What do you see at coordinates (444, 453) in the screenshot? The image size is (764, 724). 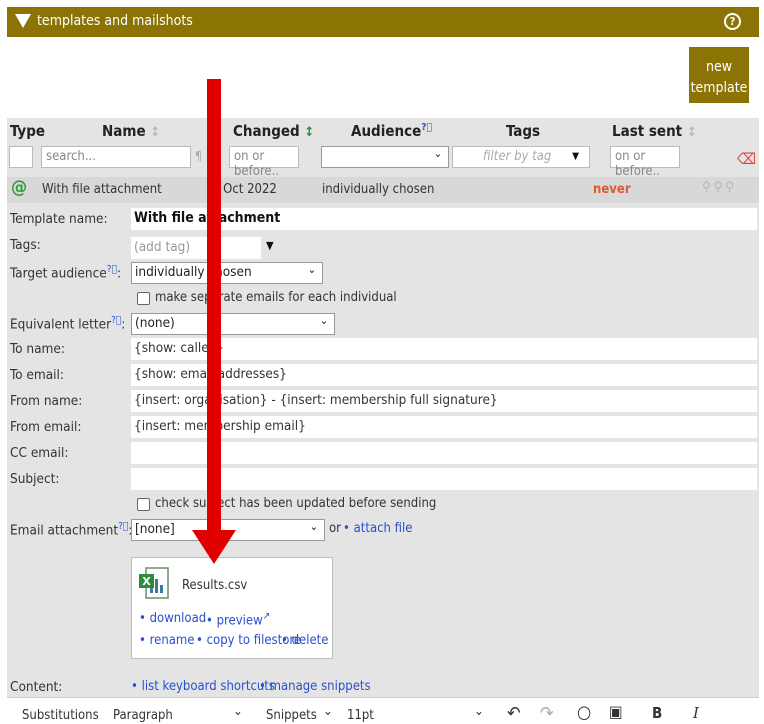 I see `cc-email-input` at bounding box center [444, 453].